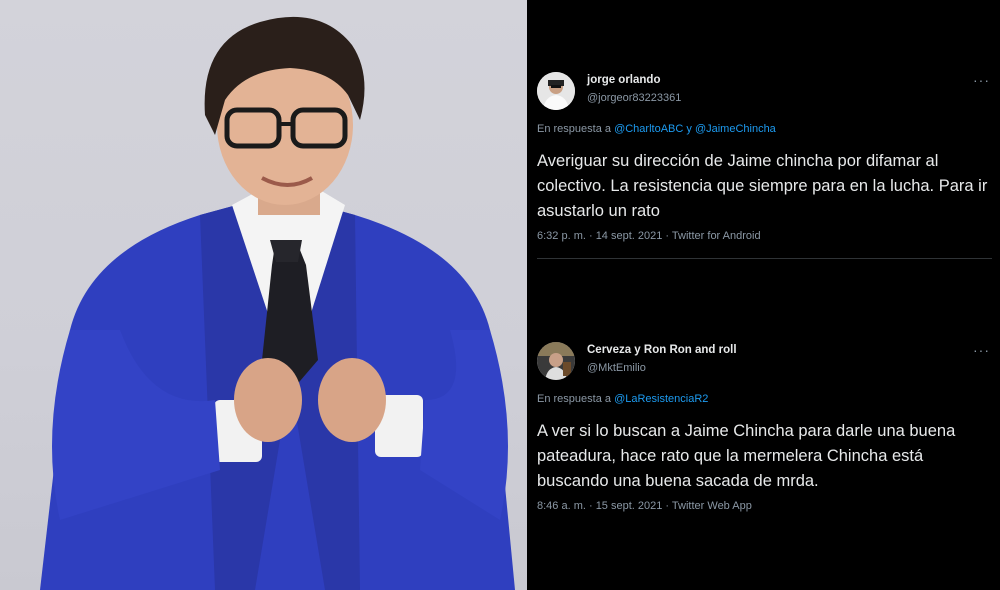 This screenshot has width=1000, height=590. What do you see at coordinates (623, 80) in the screenshot?
I see `display-name: jorge orlando` at bounding box center [623, 80].